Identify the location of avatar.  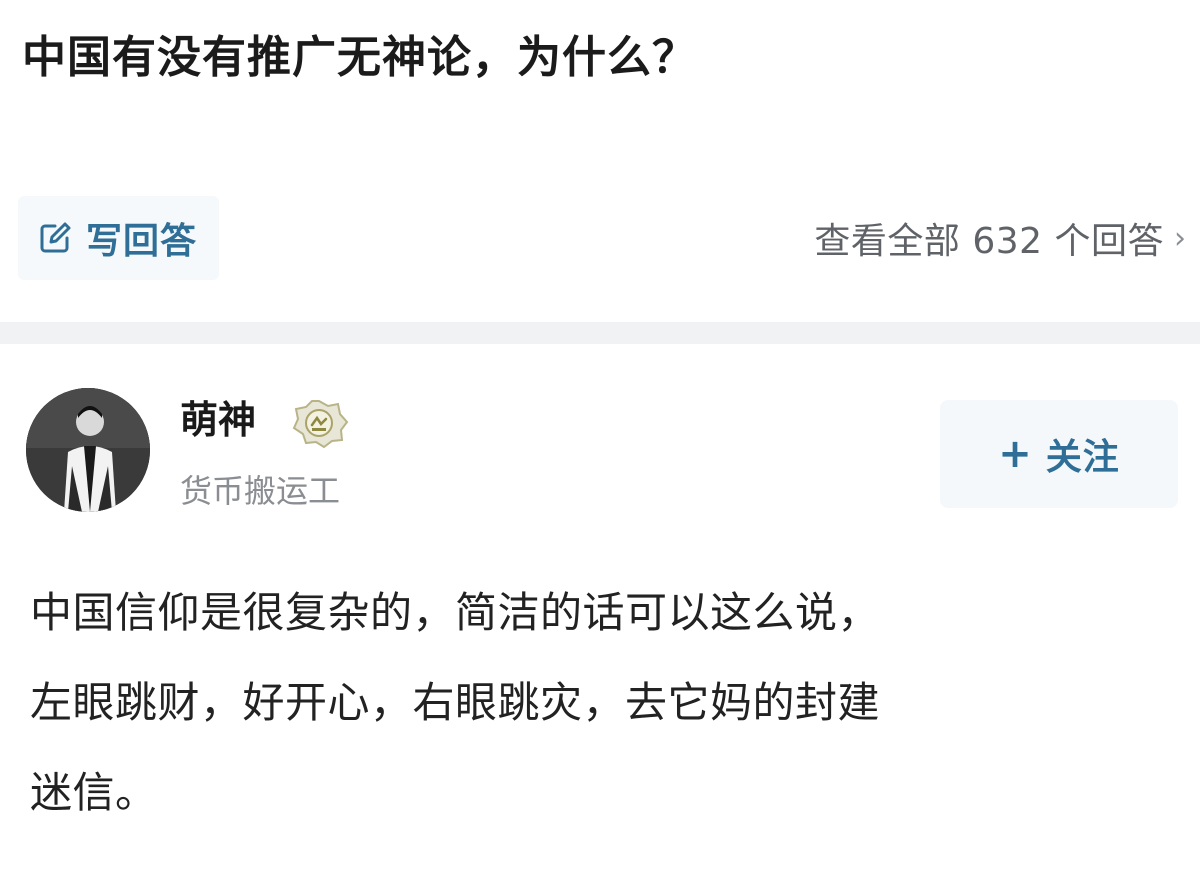
(88, 450).